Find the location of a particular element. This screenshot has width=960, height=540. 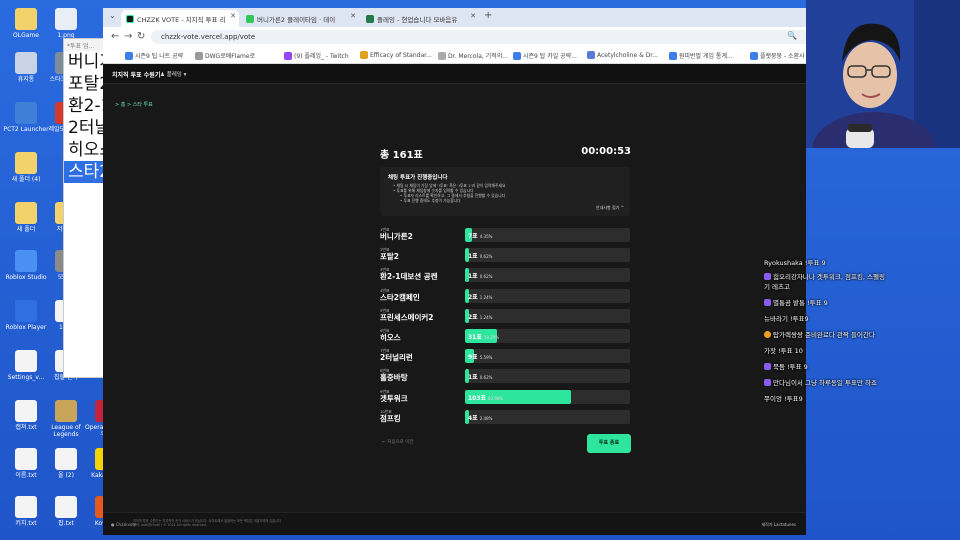

collapse-info-button: 안내사항 접기 ^ is located at coordinates (610, 208).